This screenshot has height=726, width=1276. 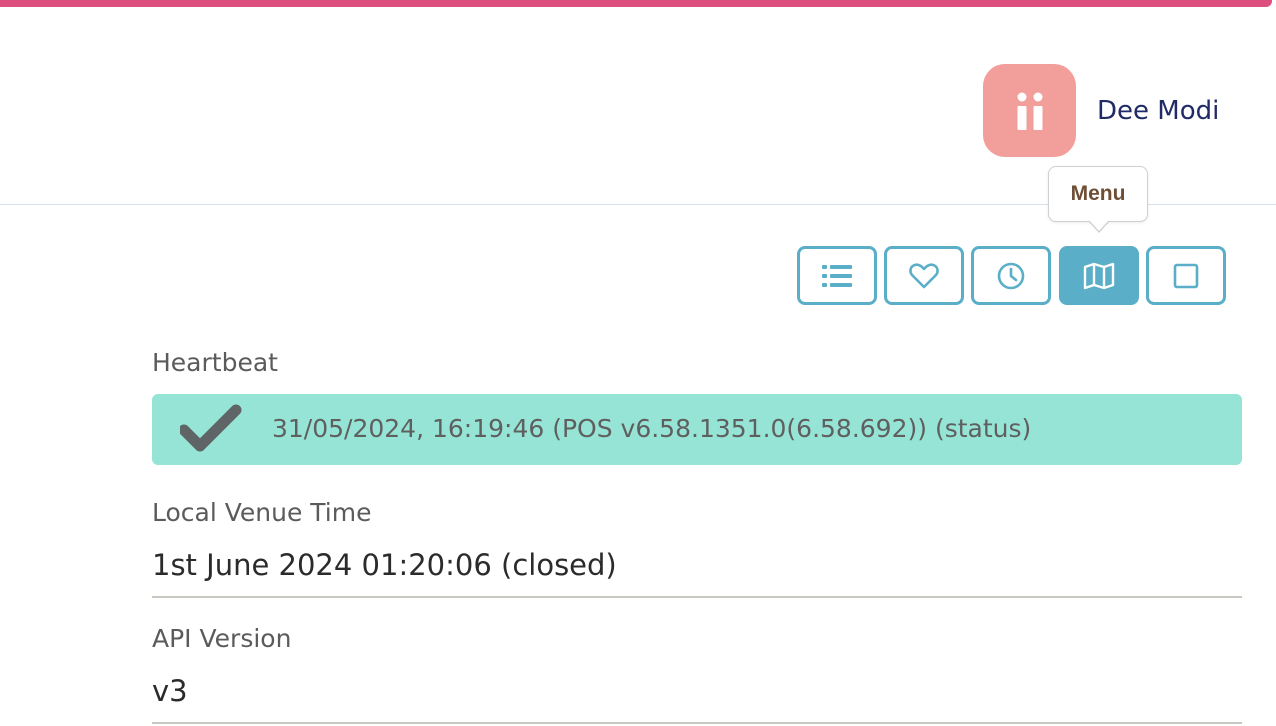 I want to click on user-avatar, so click(x=1029, y=110).